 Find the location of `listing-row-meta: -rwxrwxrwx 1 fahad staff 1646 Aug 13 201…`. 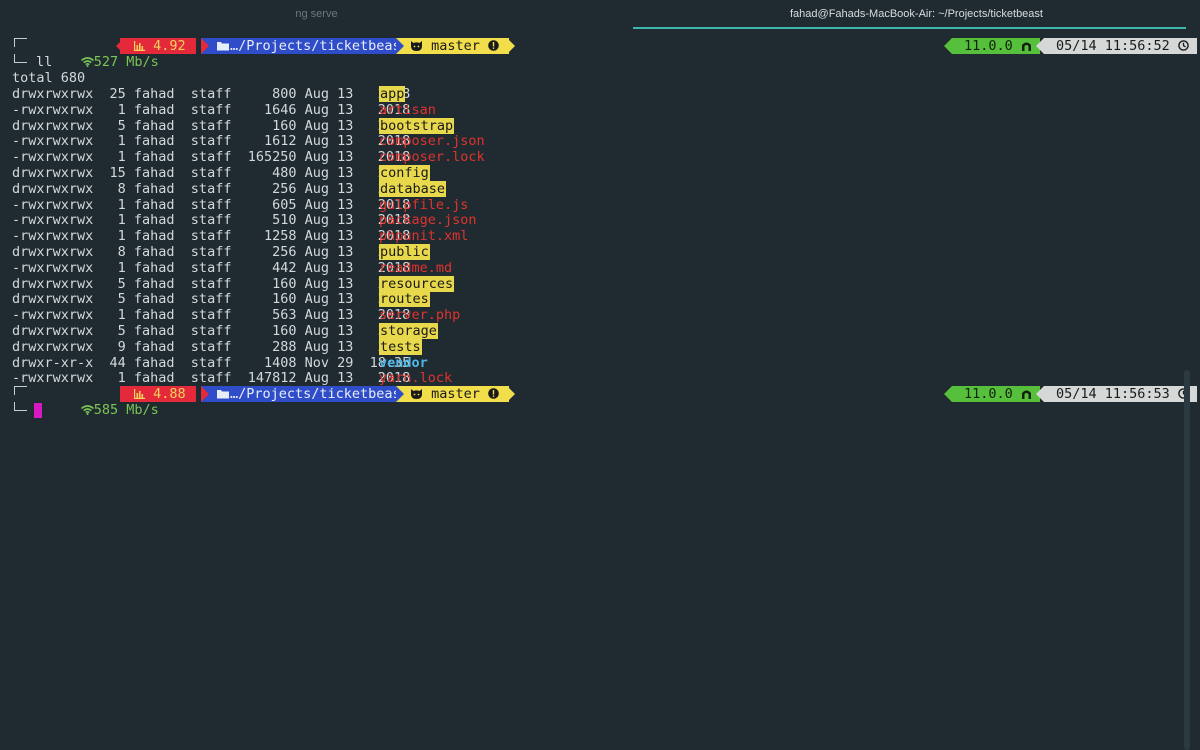

listing-row-meta: -rwxrwxrwx 1 fahad staff 1646 Aug 13 201… is located at coordinates (211, 109).